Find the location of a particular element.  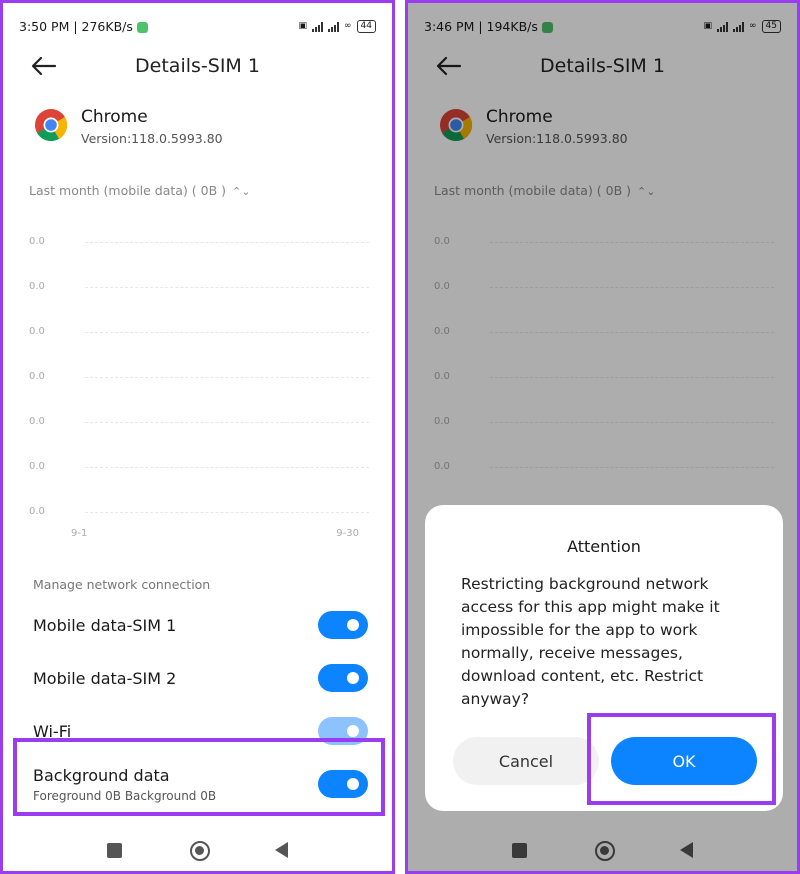

battery-icon: 44 is located at coordinates (366, 26).